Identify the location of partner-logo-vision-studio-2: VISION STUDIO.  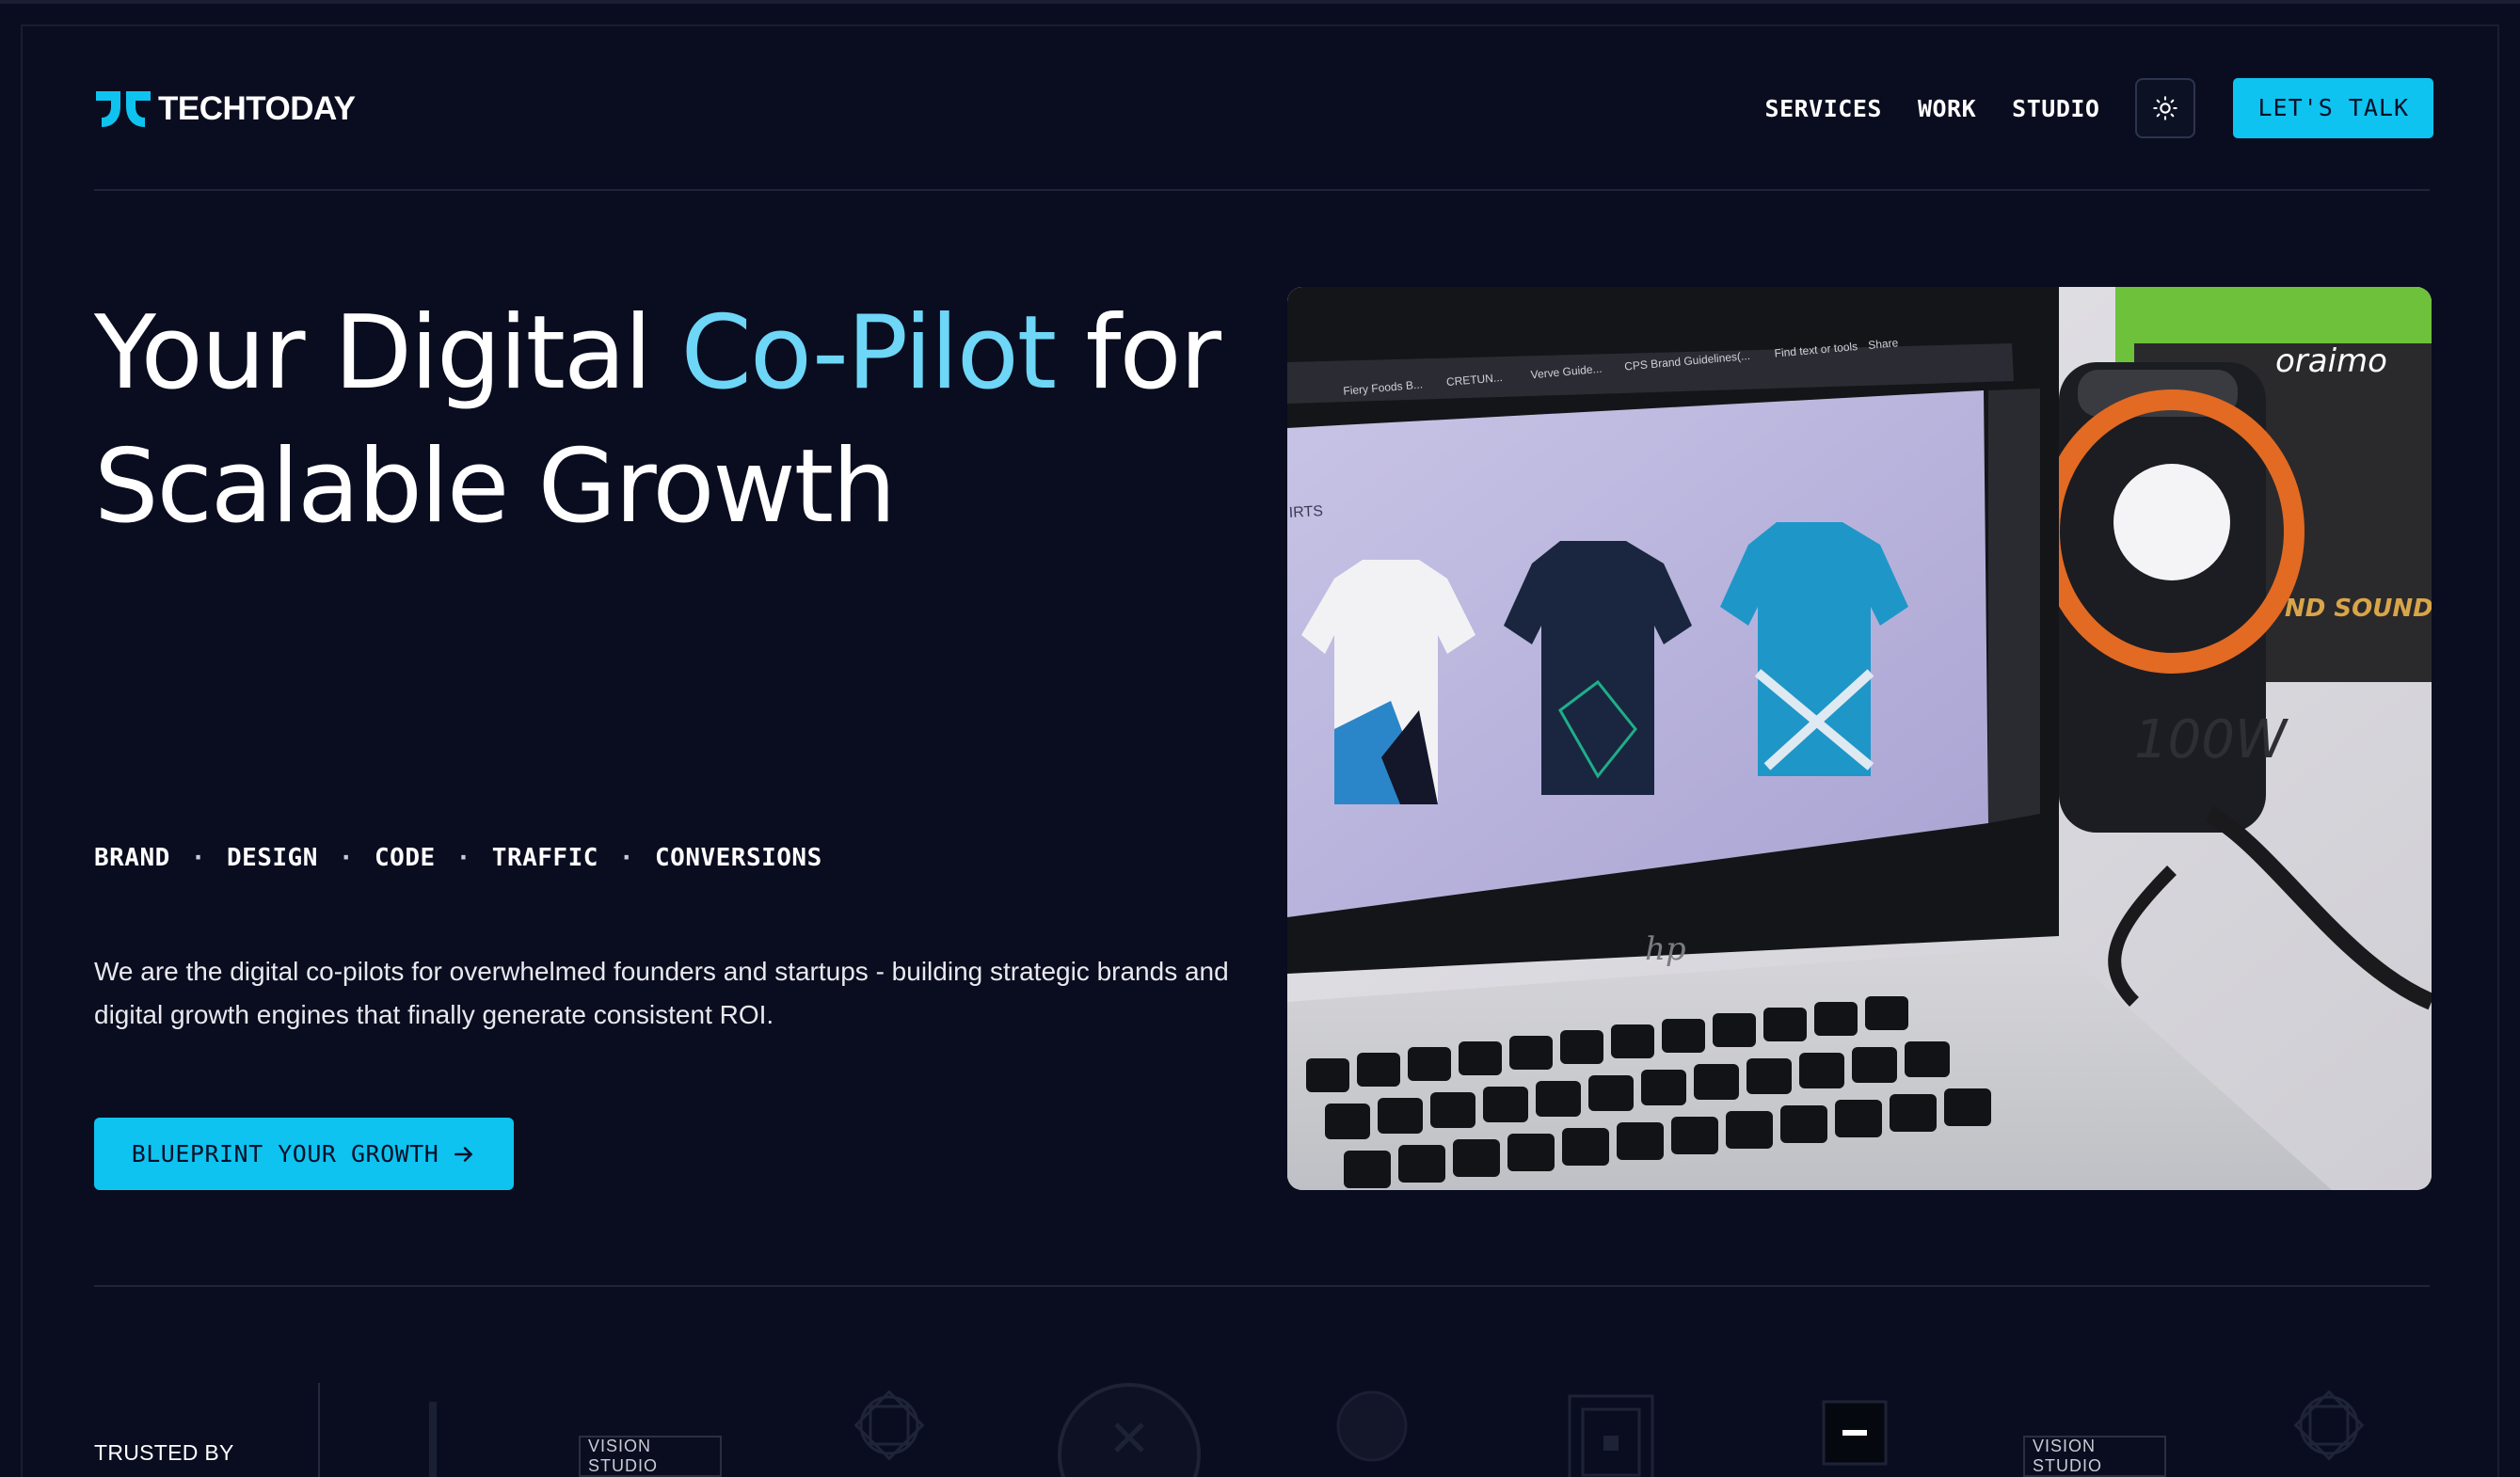
(2094, 1456).